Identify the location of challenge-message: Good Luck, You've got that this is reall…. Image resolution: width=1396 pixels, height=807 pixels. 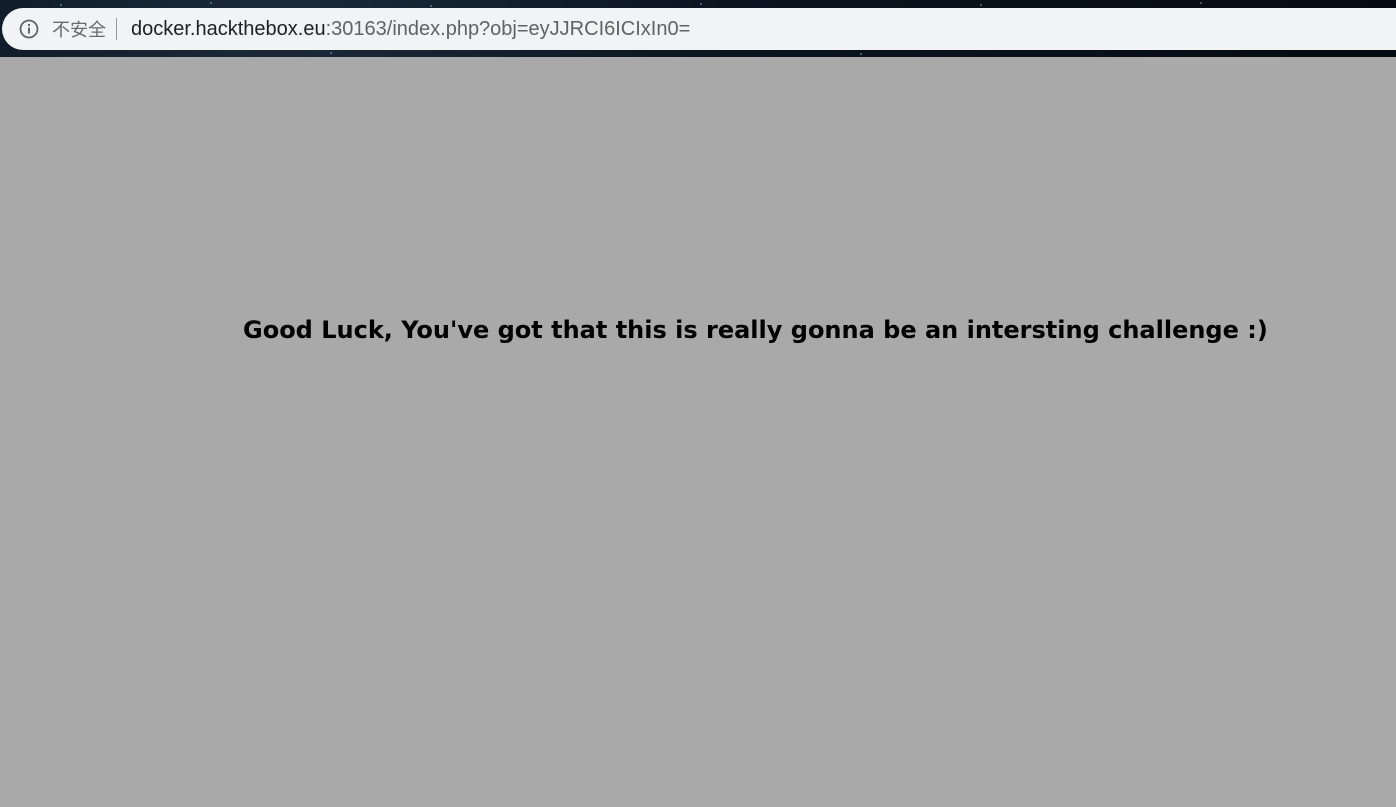
(755, 330).